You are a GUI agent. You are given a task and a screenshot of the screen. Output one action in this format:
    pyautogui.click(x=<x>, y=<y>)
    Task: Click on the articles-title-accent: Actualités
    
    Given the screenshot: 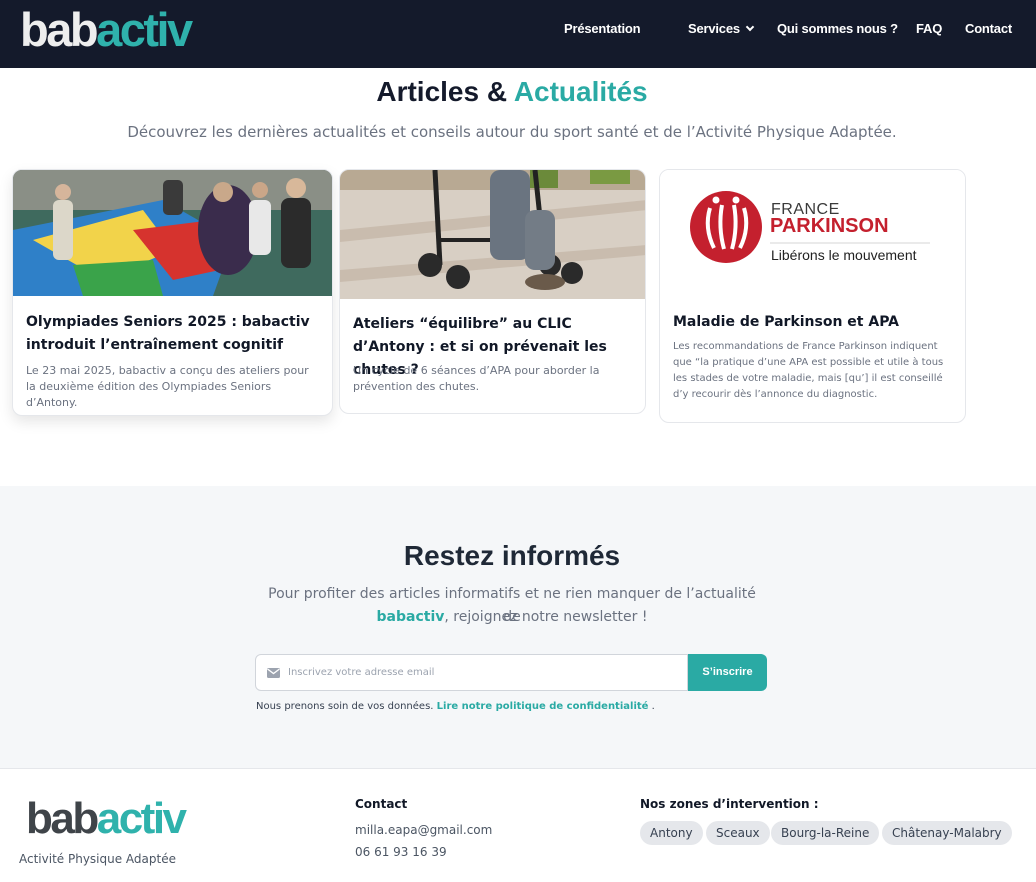 What is the action you would take?
    pyautogui.click(x=580, y=91)
    